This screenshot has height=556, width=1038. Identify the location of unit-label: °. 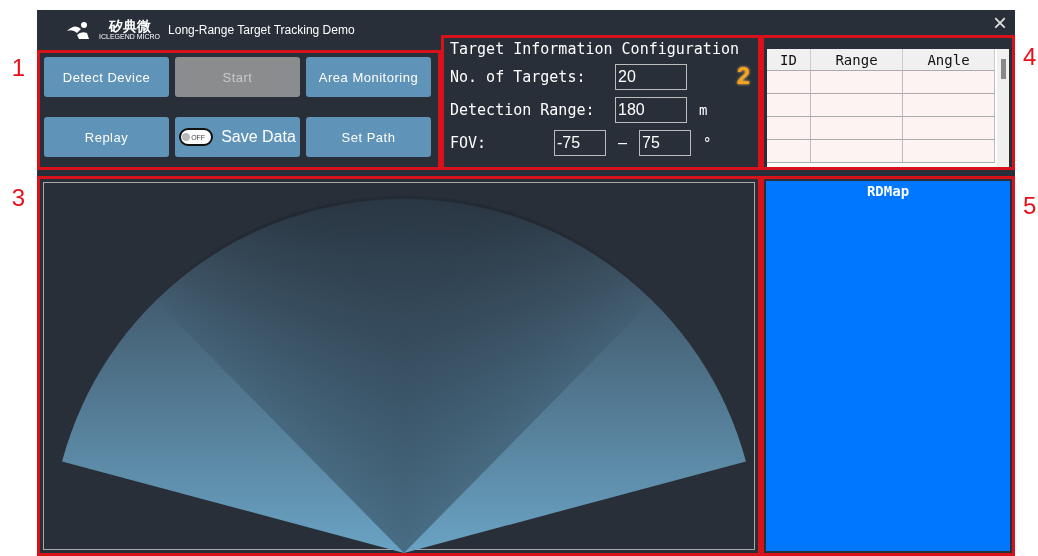
(707, 143).